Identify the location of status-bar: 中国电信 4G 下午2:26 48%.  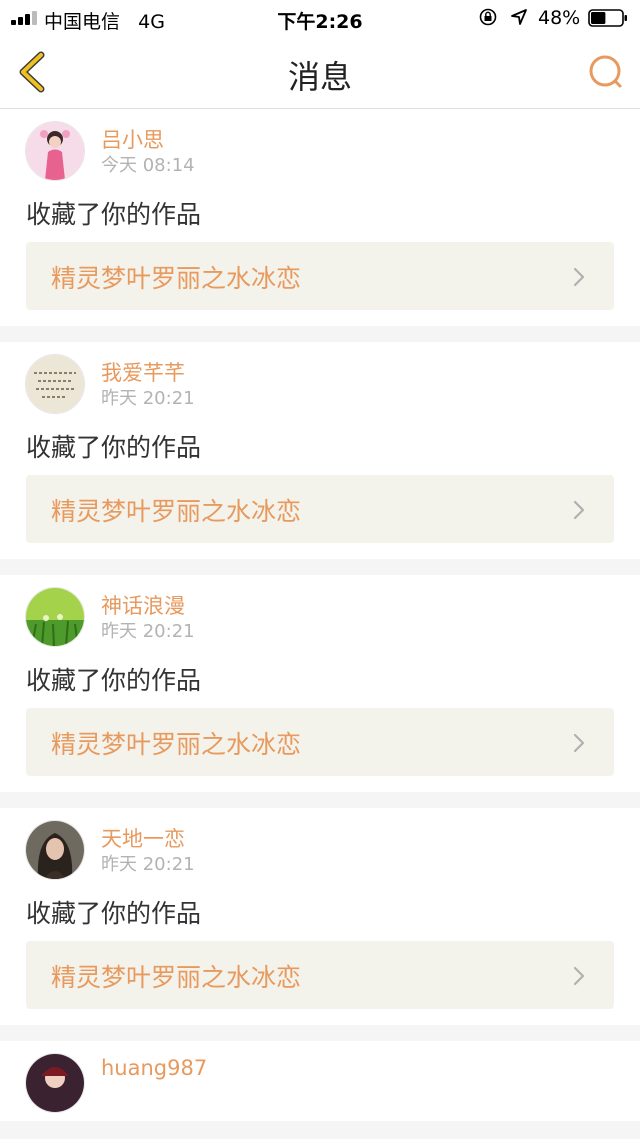
(320, 18).